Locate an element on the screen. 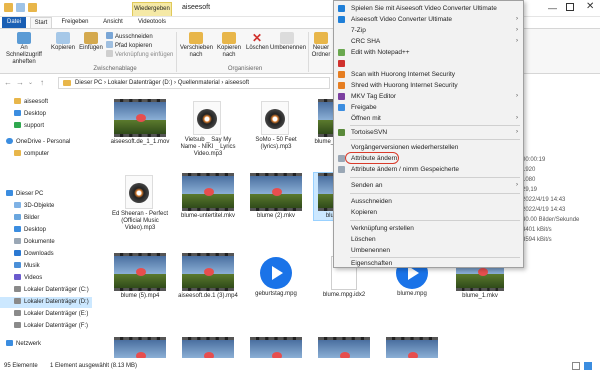  menu-item-copy: Kopieren is located at coordinates (428, 212).